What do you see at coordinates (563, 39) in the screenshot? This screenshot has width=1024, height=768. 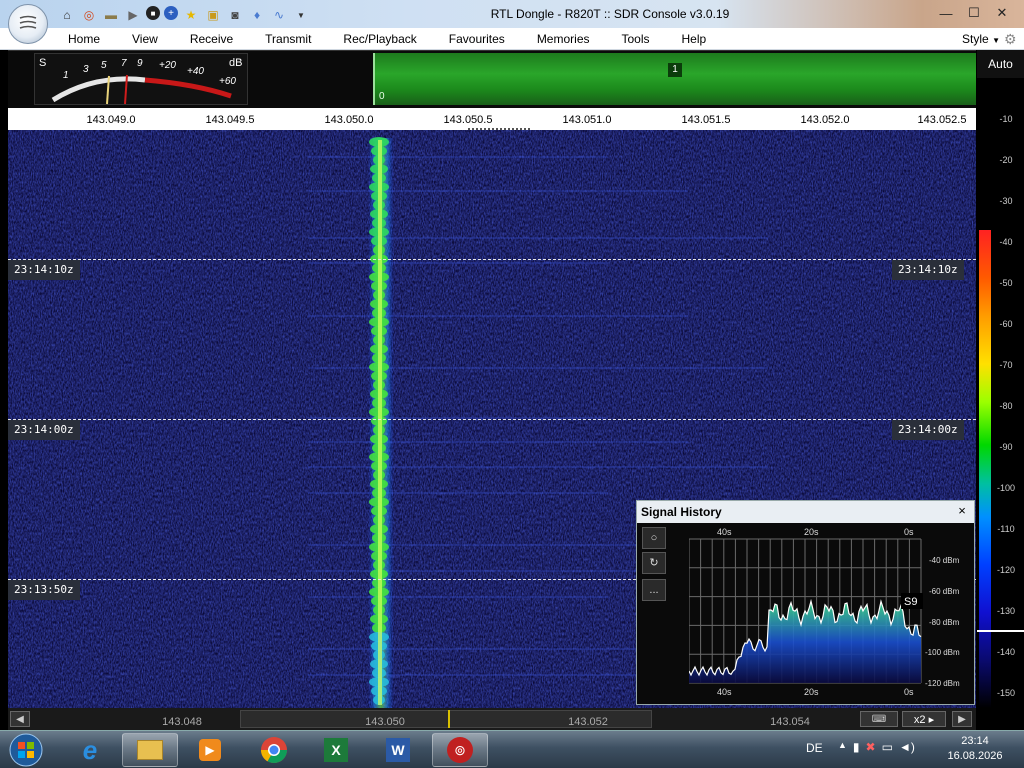 I see `menu-memories: Memories` at bounding box center [563, 39].